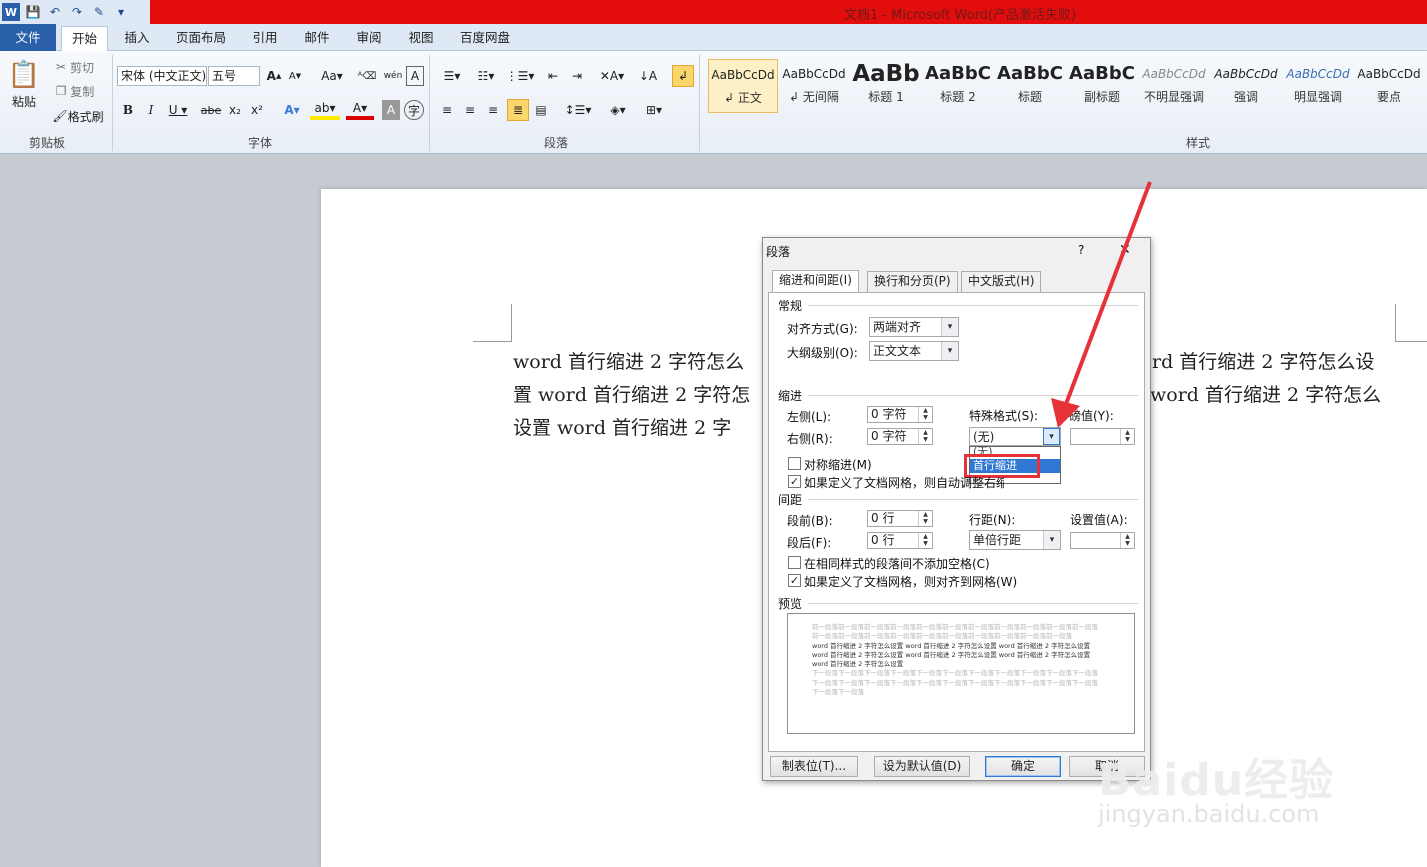 The image size is (1427, 867). What do you see at coordinates (367, 76) in the screenshot?
I see `clear-format-icon: ᴬ⌫` at bounding box center [367, 76].